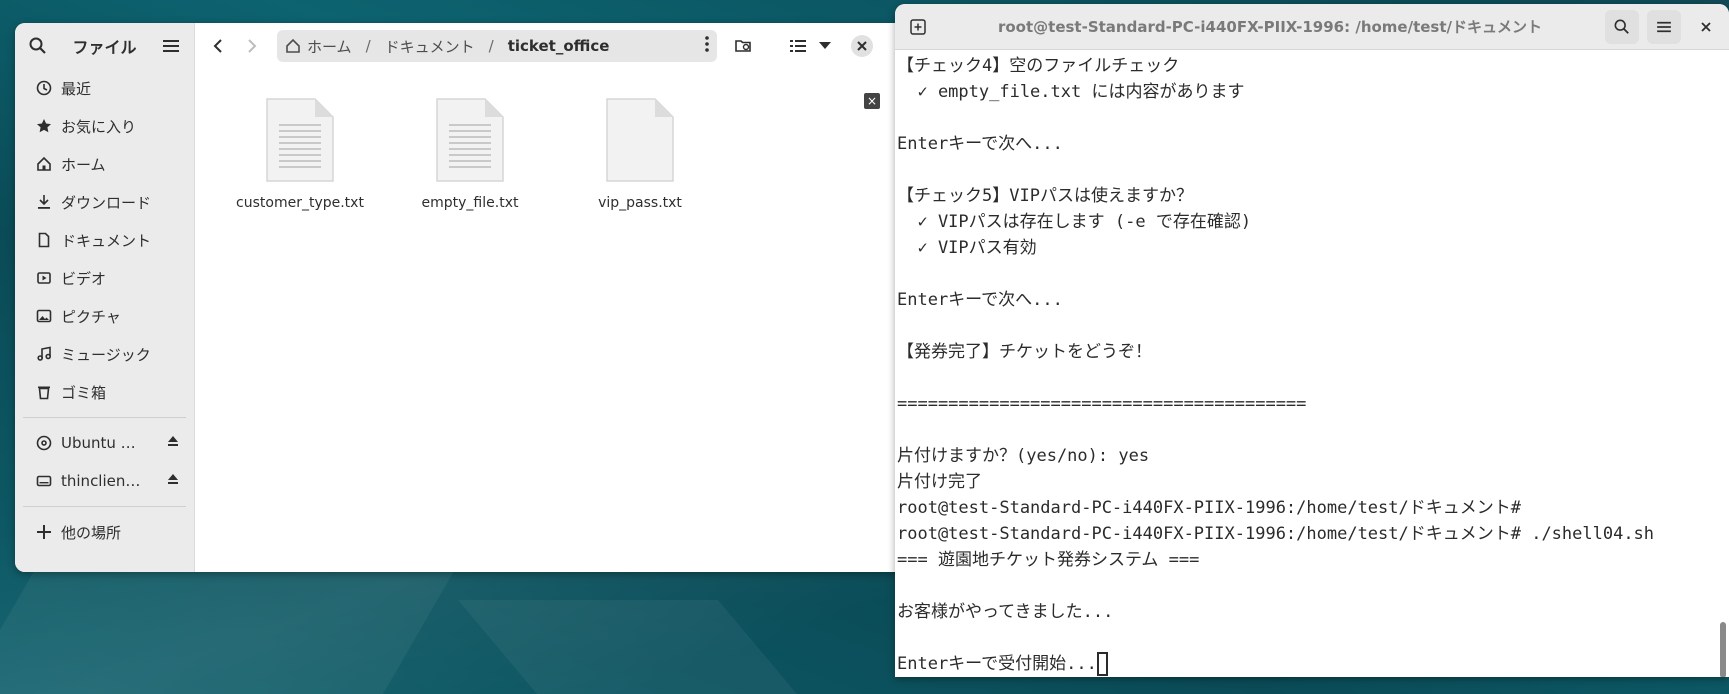 The image size is (1729, 694). What do you see at coordinates (1024, 352) in the screenshot?
I see `terminal-line: 【発券完了】チケットをどうぞ！` at bounding box center [1024, 352].